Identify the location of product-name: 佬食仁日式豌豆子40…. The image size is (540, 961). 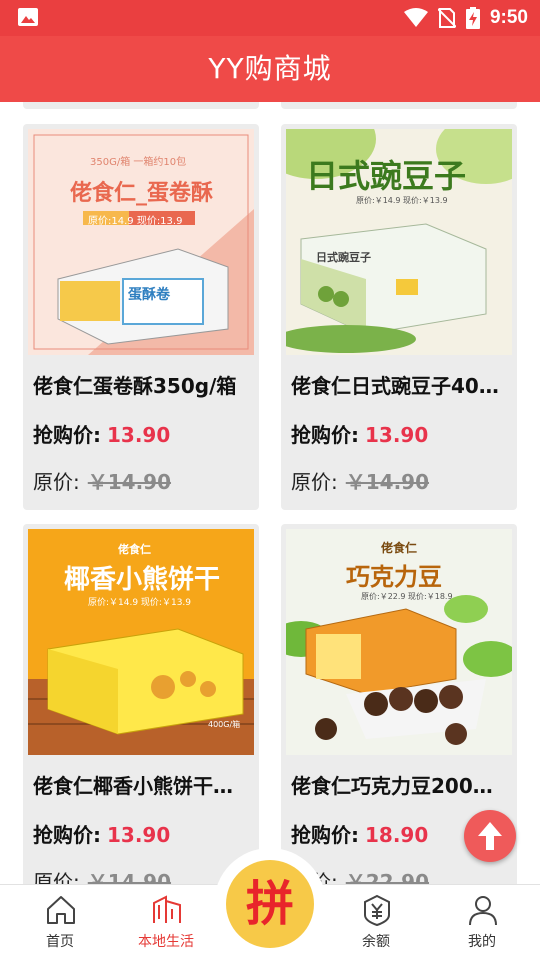
(395, 386).